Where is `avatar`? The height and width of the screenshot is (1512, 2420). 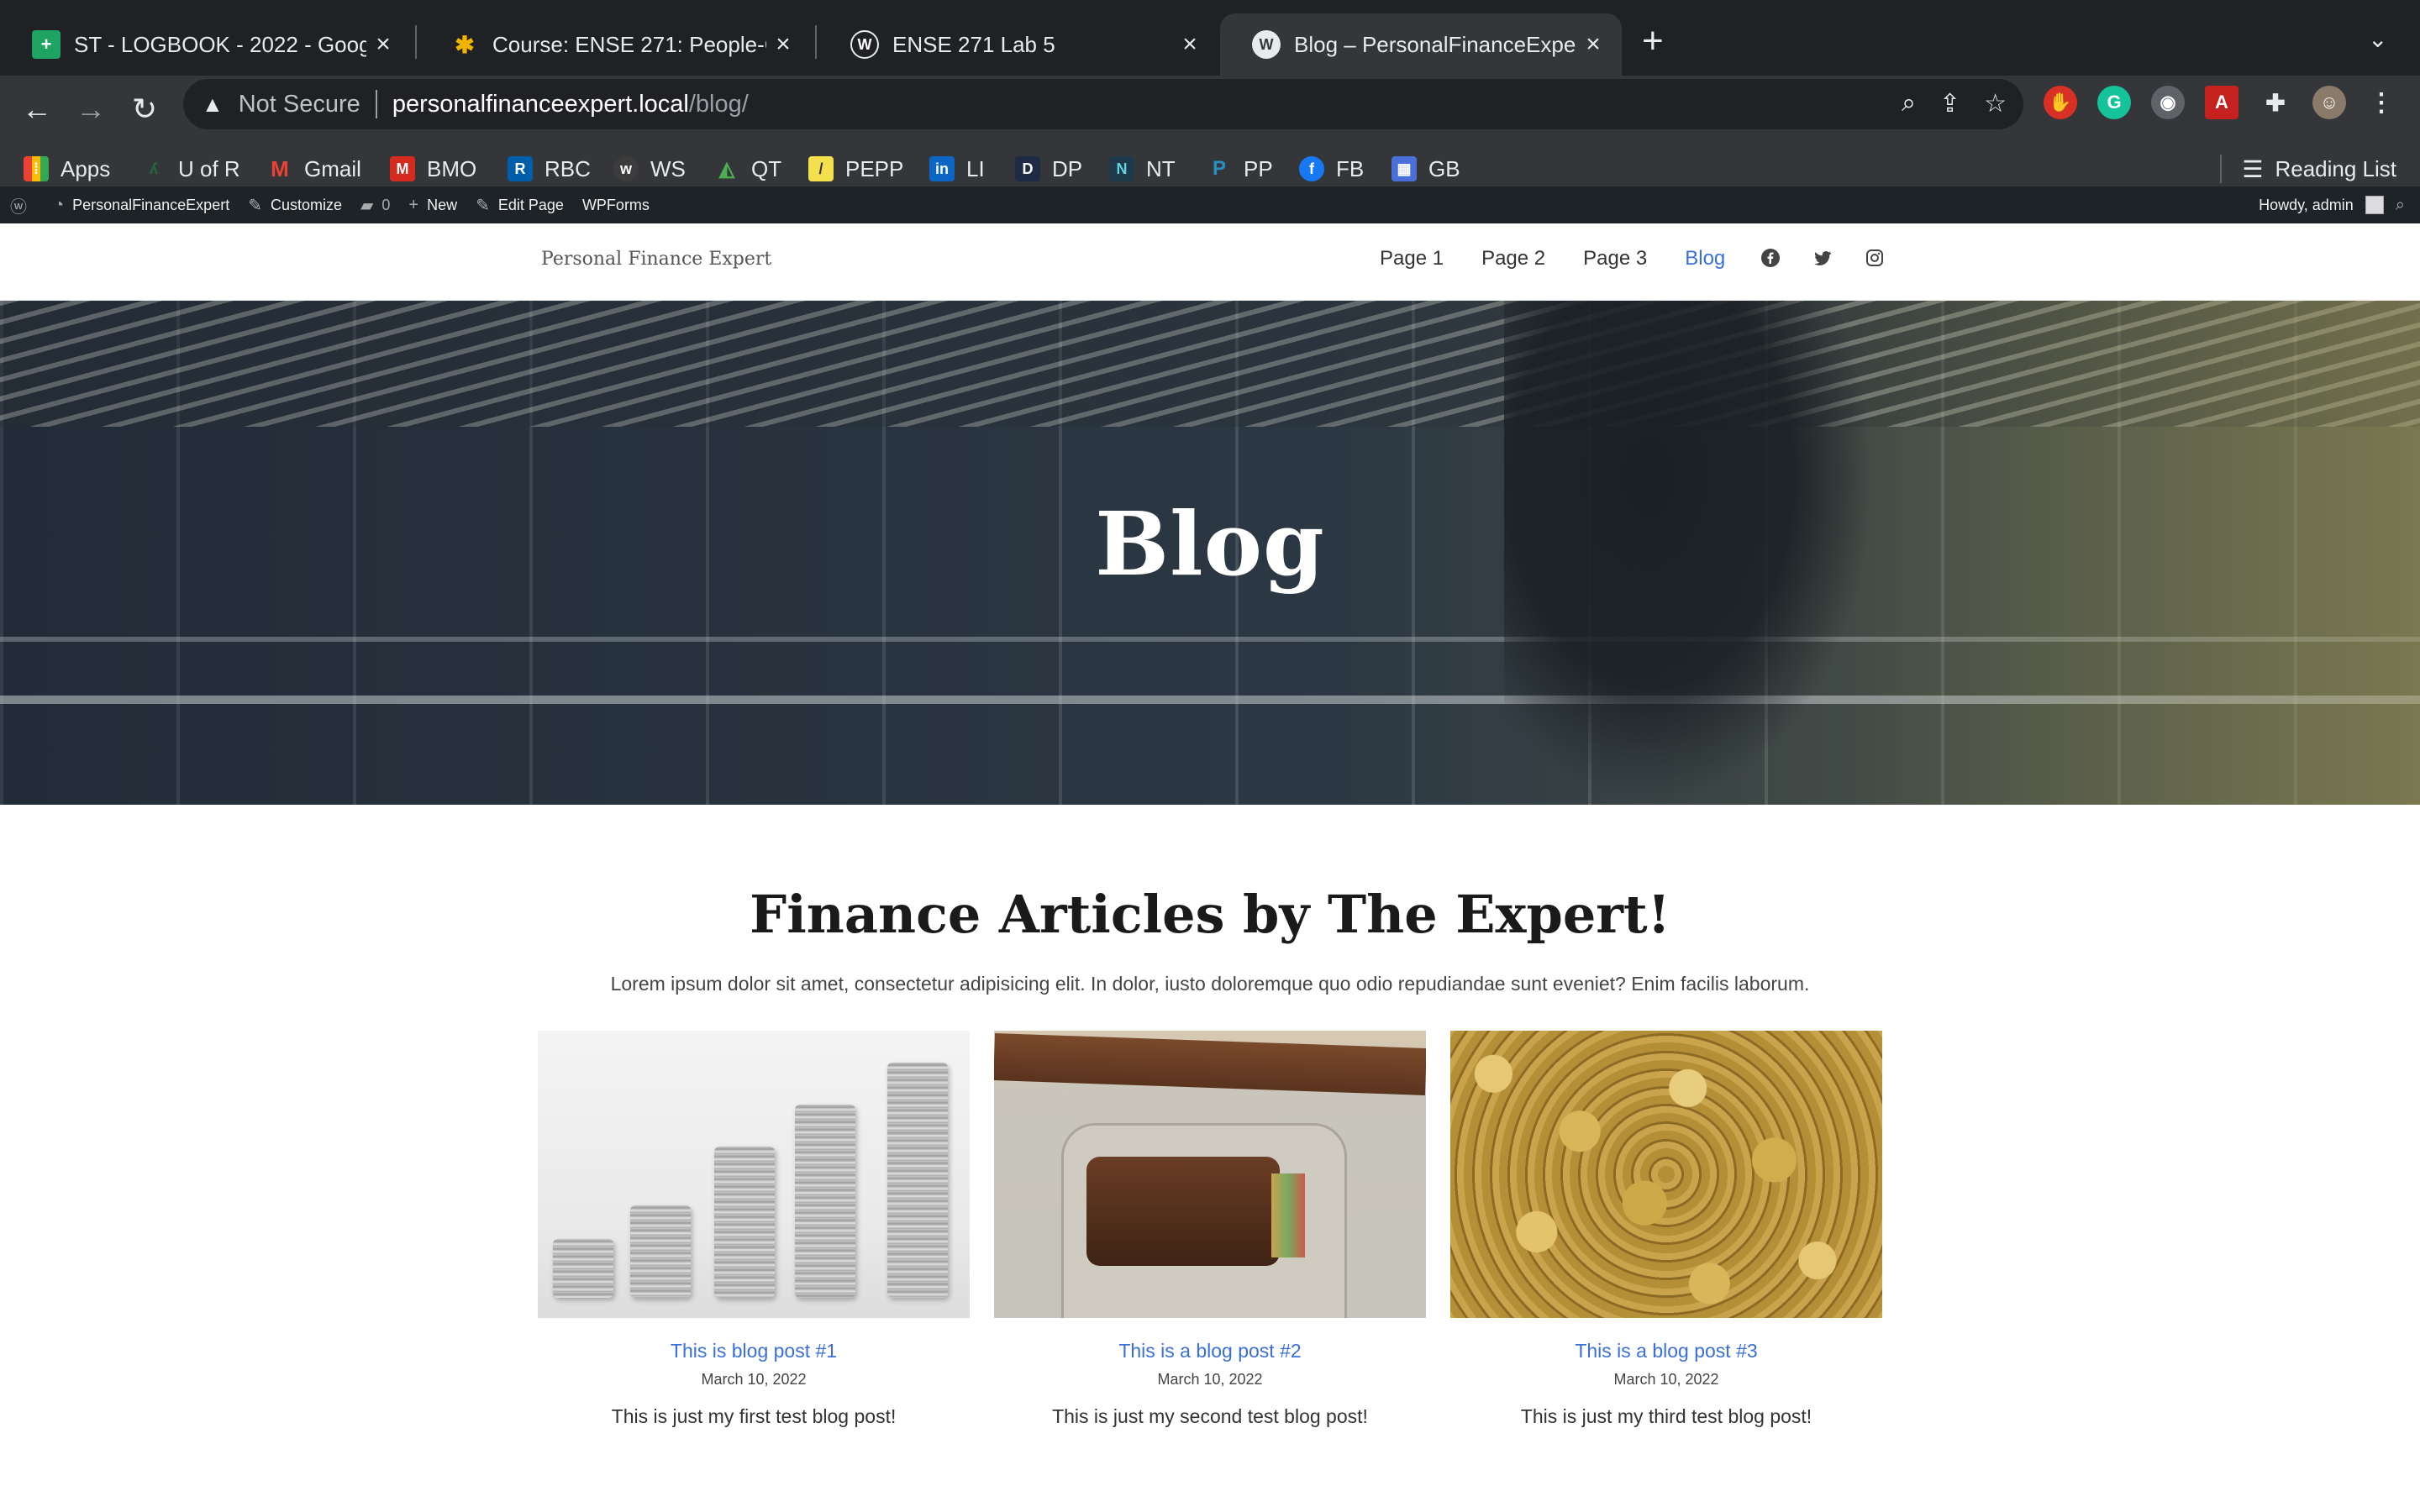
avatar is located at coordinates (2374, 205).